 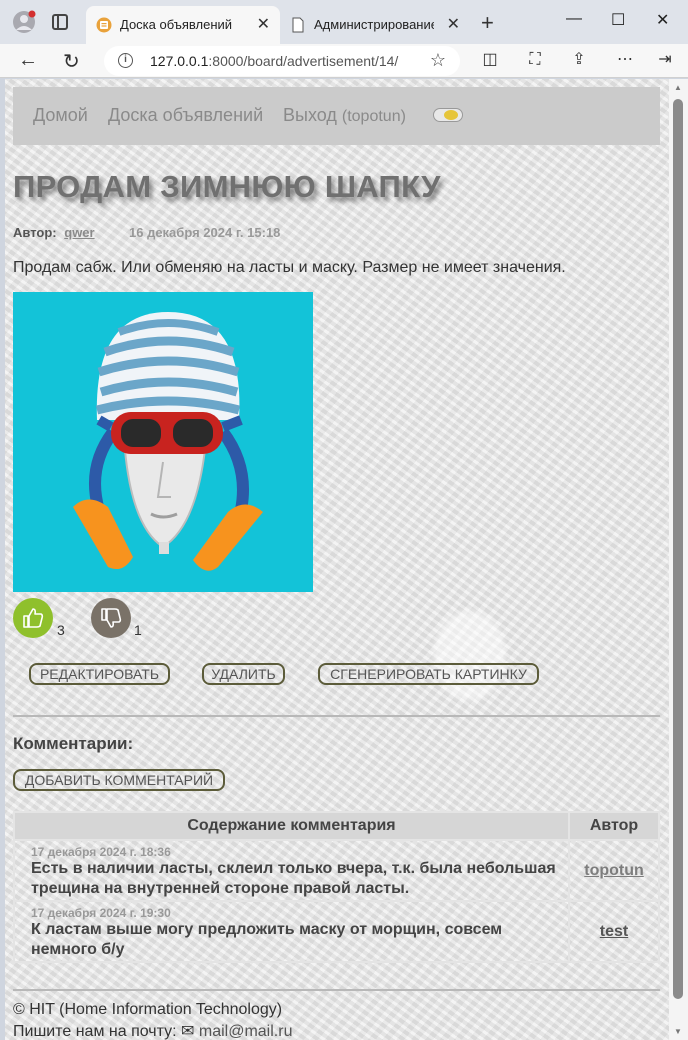 What do you see at coordinates (35, 232) in the screenshot?
I see `author-label: Автор:` at bounding box center [35, 232].